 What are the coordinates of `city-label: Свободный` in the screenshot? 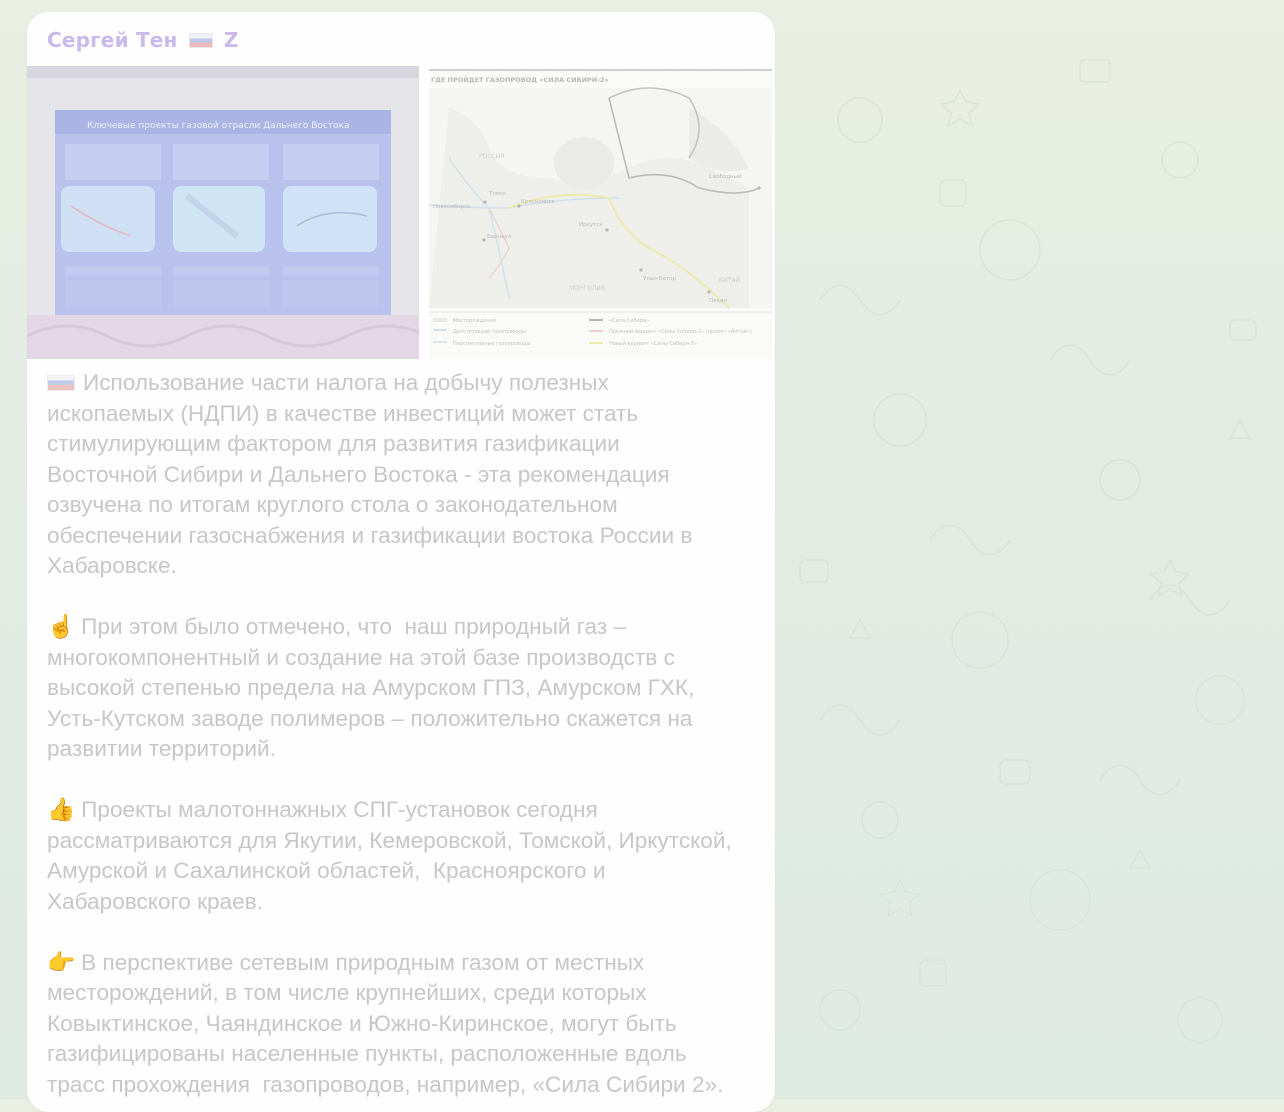 It's located at (725, 176).